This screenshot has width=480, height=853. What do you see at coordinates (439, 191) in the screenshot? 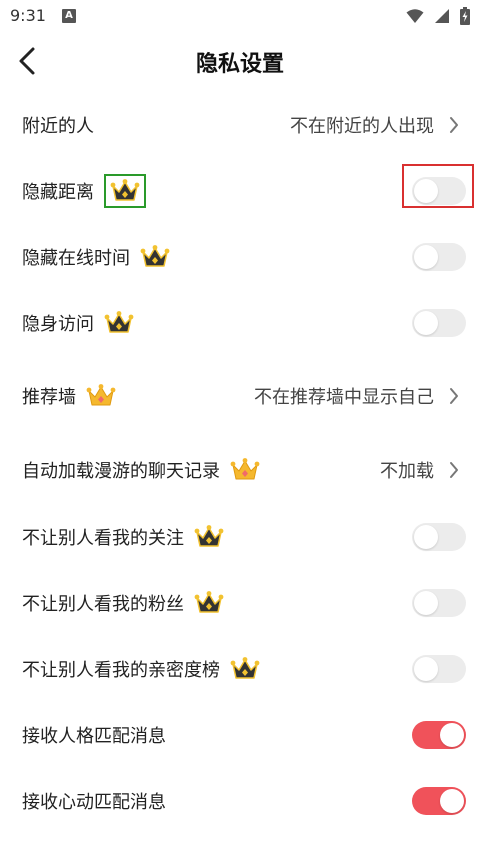
I see `hide-distance-toggle` at bounding box center [439, 191].